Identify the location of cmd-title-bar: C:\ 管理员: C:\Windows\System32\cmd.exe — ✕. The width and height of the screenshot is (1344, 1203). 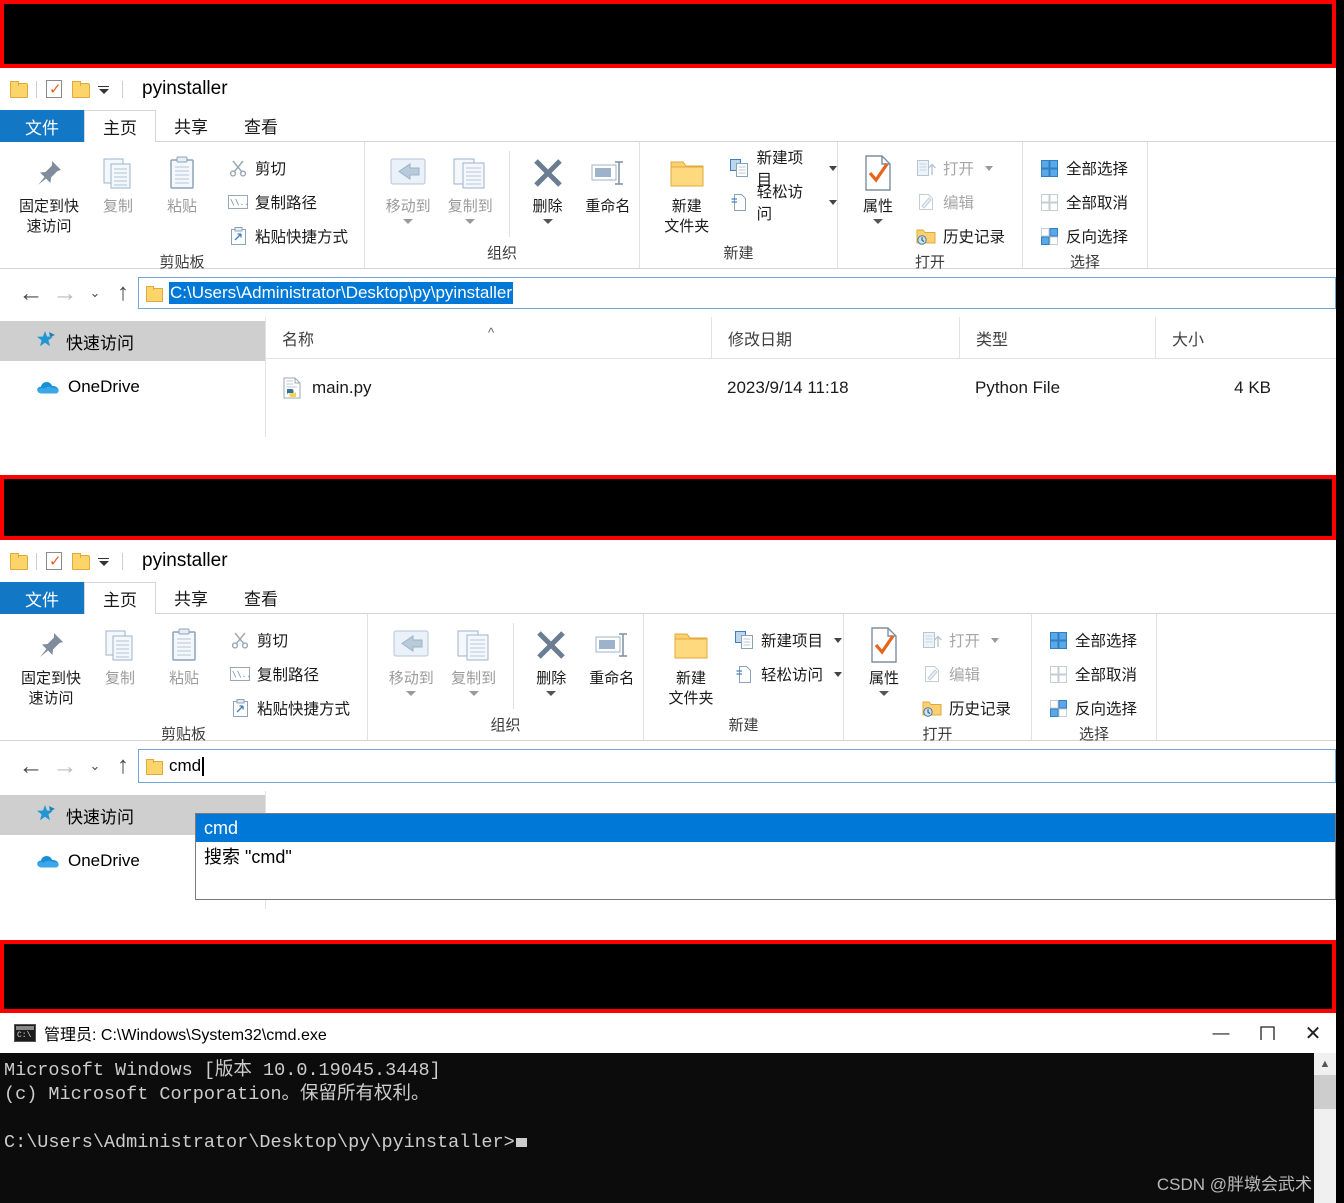
(668, 1033).